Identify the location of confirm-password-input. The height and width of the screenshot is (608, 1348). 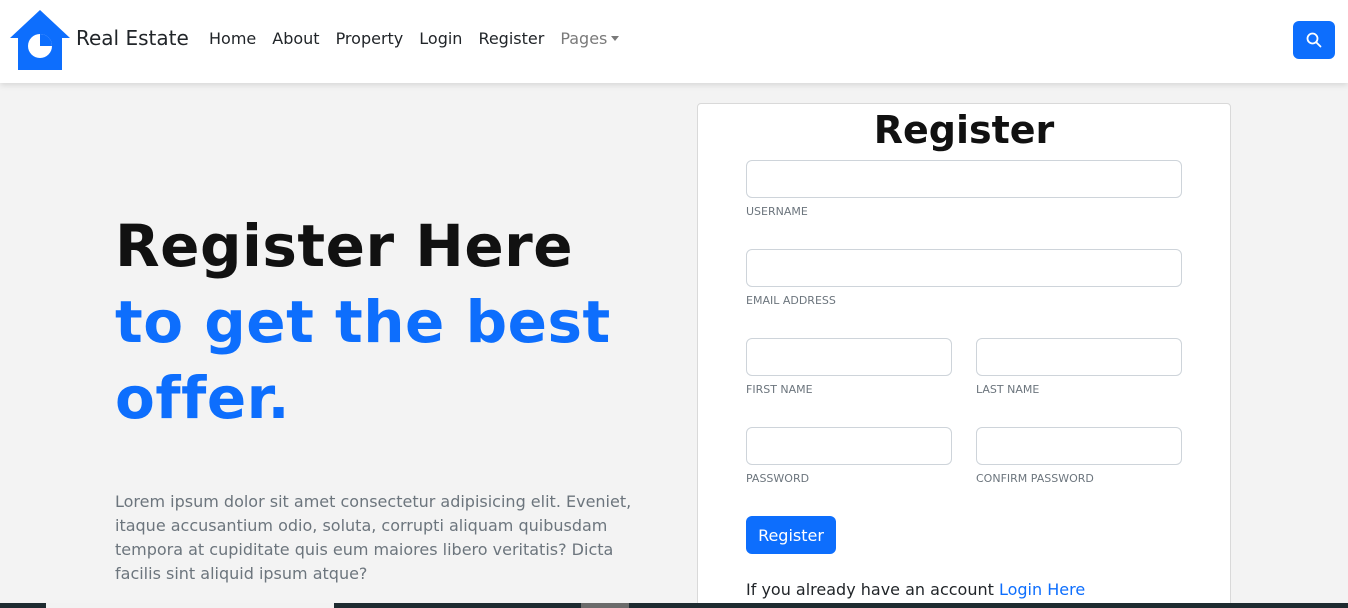
(1079, 446).